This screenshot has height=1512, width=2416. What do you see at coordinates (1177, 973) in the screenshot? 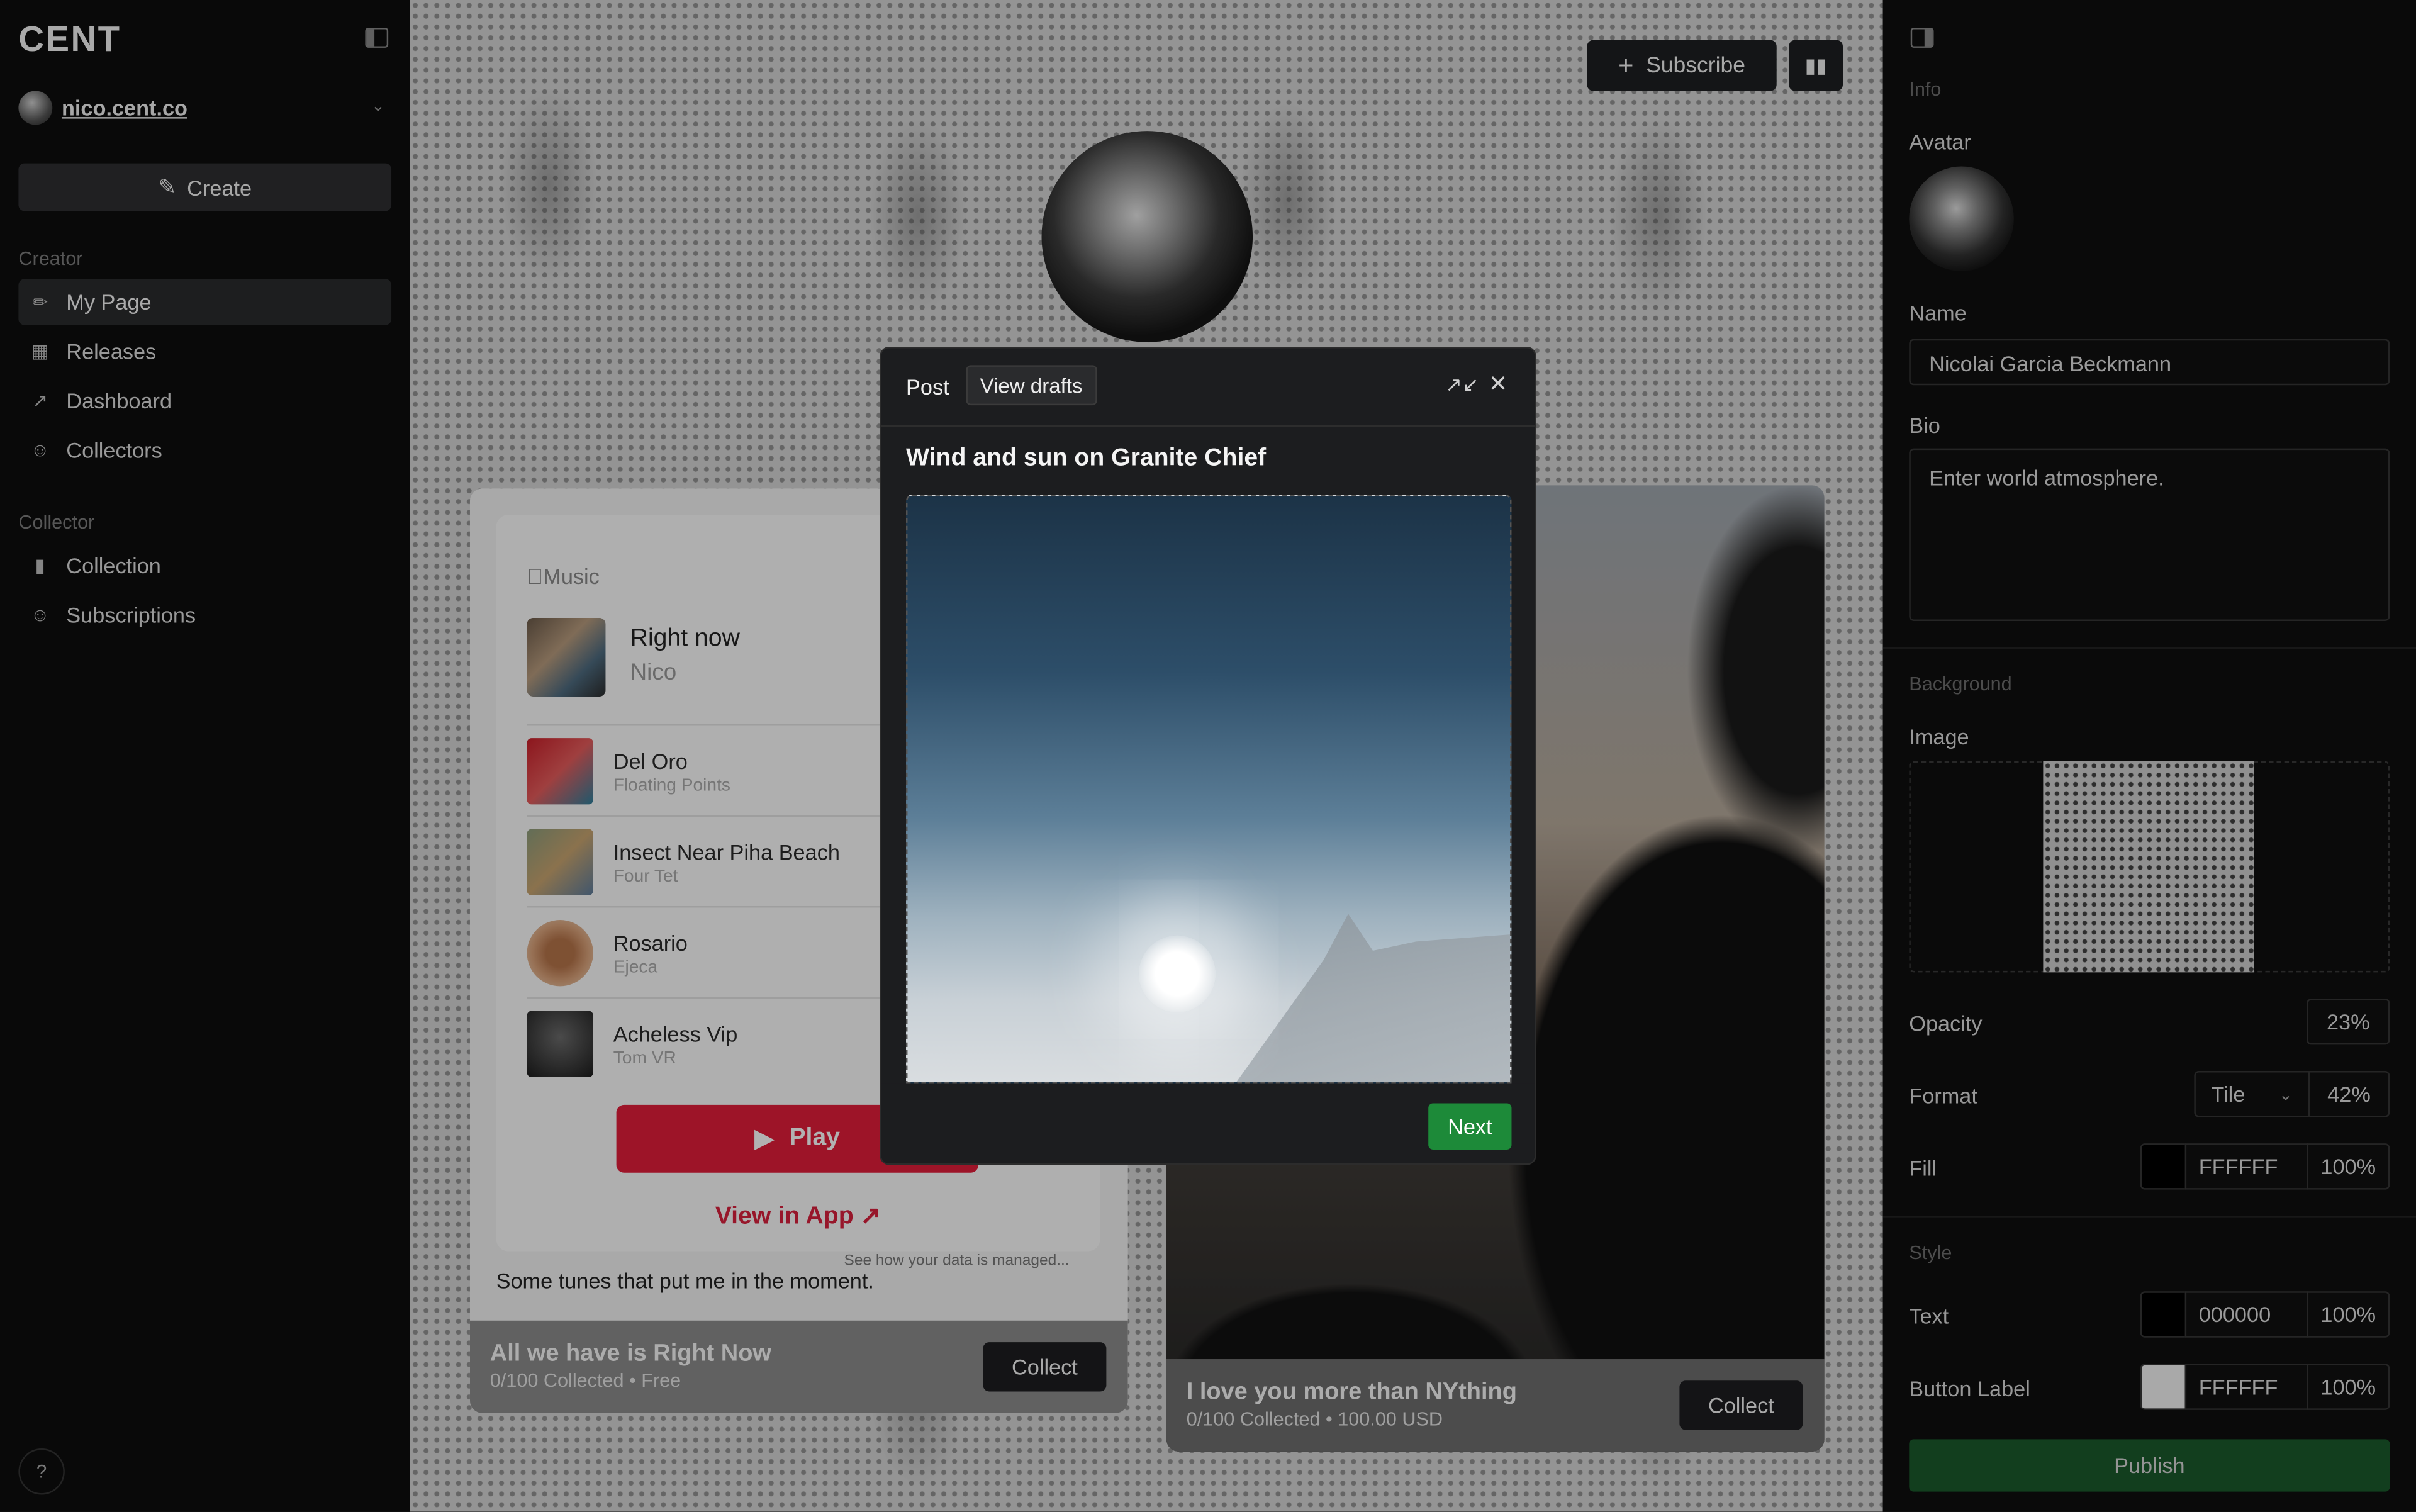
I see `image-sun` at bounding box center [1177, 973].